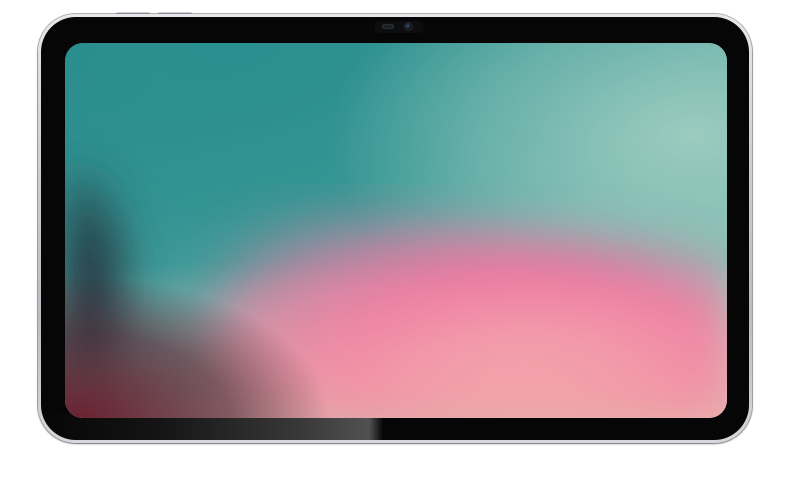 The width and height of the screenshot is (792, 502). What do you see at coordinates (388, 26) in the screenshot?
I see `face-sensor` at bounding box center [388, 26].